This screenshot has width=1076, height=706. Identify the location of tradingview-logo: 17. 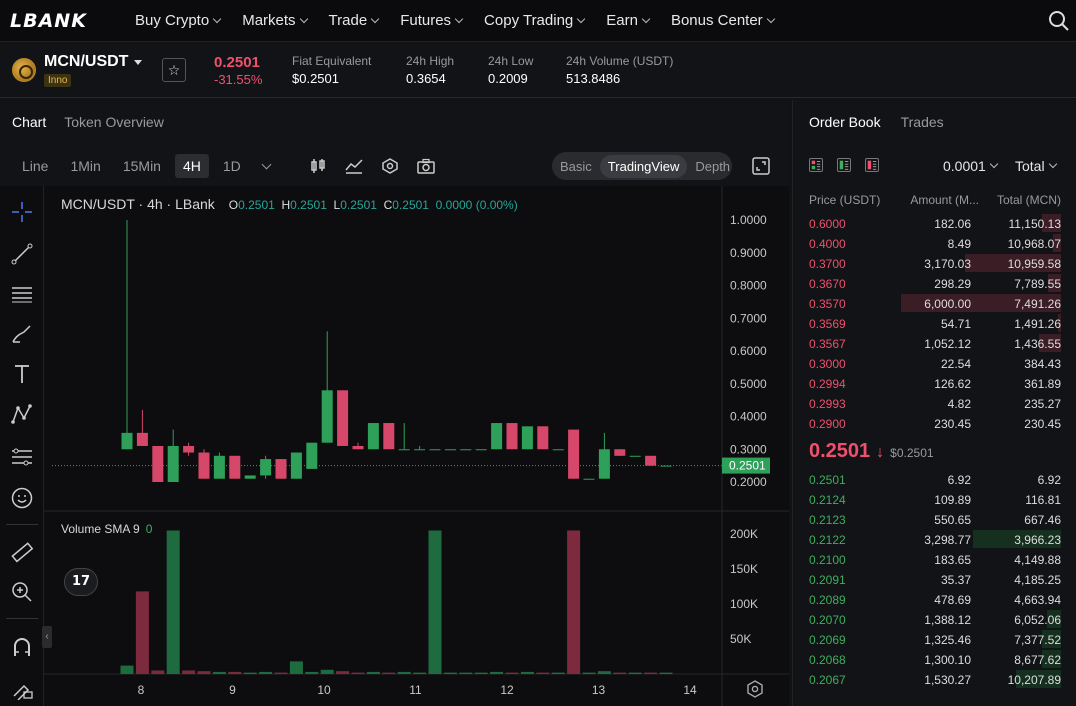
(81, 582).